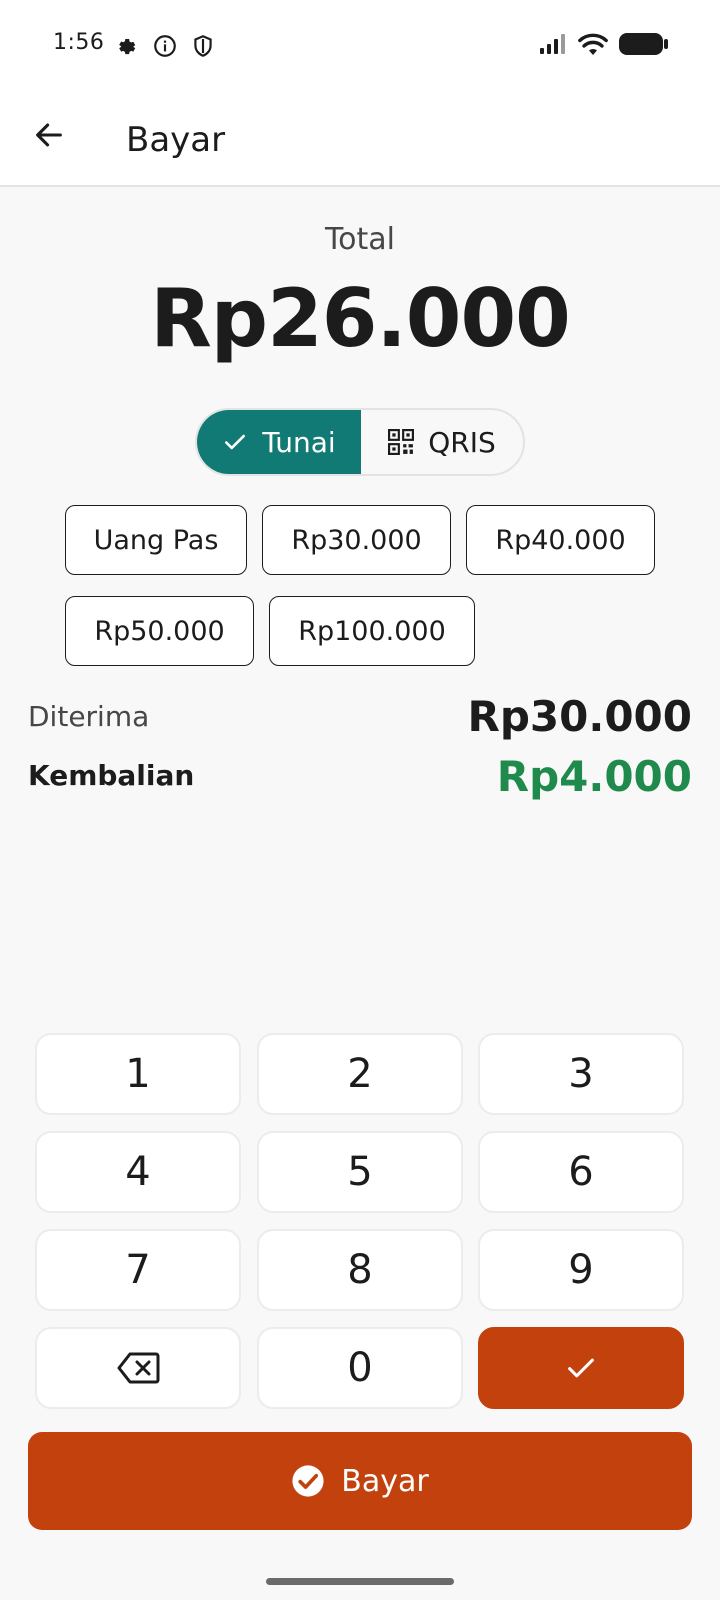 The height and width of the screenshot is (1600, 720). What do you see at coordinates (594, 776) in the screenshot?
I see `change-amount: Rp4.000` at bounding box center [594, 776].